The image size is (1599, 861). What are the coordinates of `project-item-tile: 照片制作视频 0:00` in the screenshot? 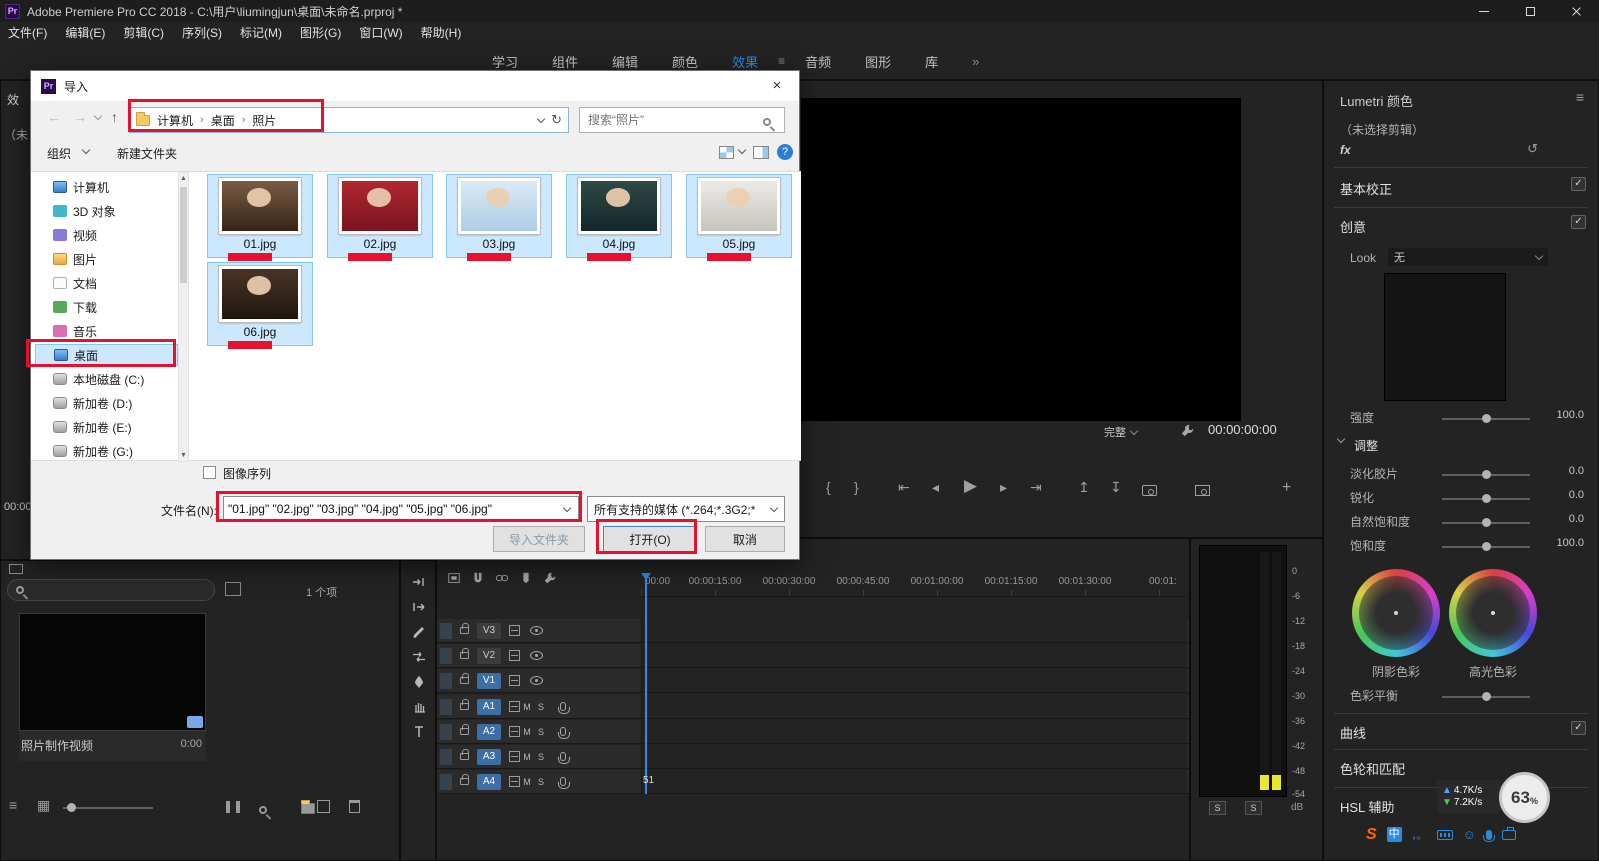 It's located at (112, 687).